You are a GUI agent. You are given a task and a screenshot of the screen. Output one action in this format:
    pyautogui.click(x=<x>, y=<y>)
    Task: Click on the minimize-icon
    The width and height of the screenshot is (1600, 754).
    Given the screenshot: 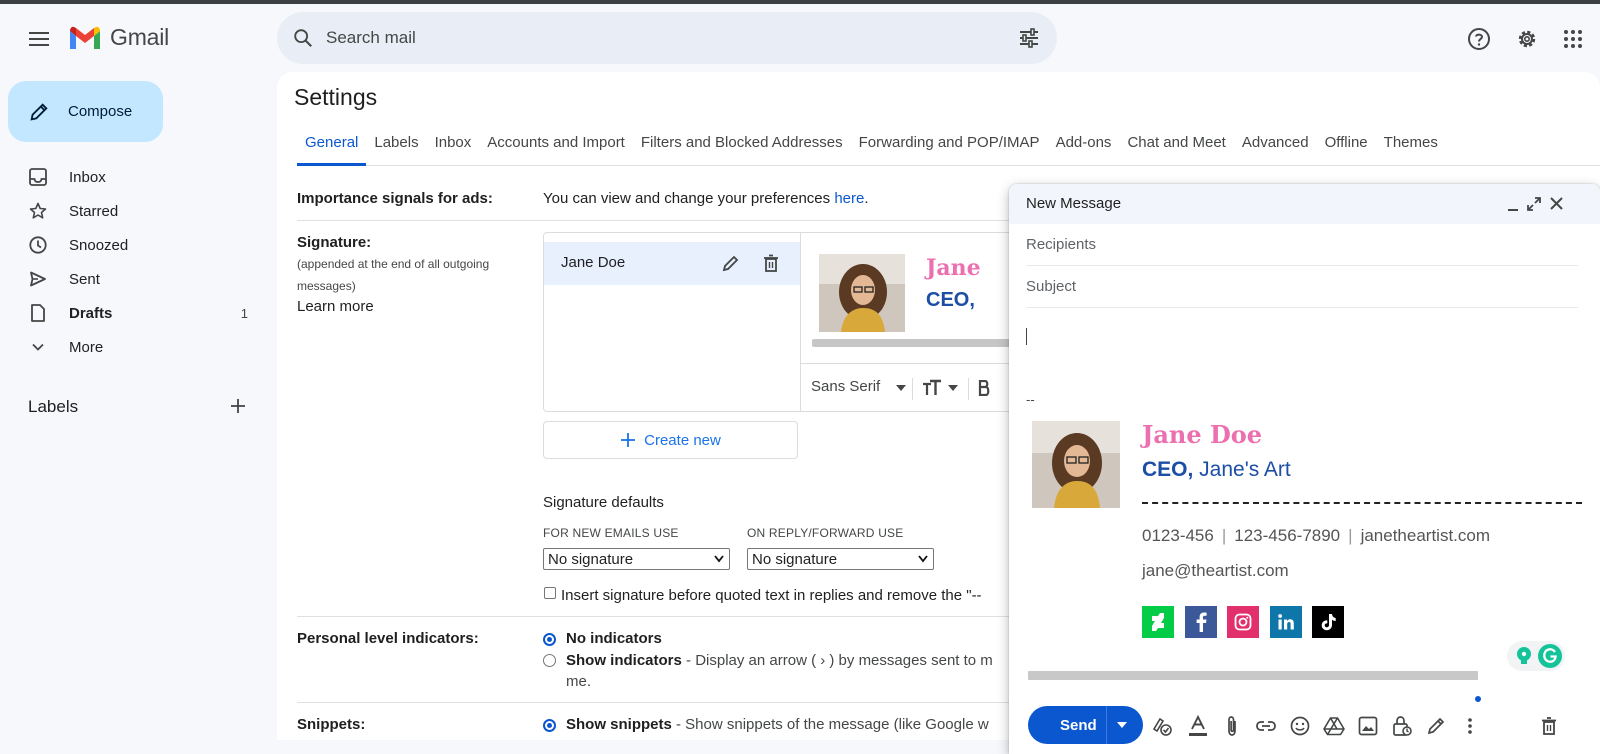 What is the action you would take?
    pyautogui.click(x=1513, y=205)
    